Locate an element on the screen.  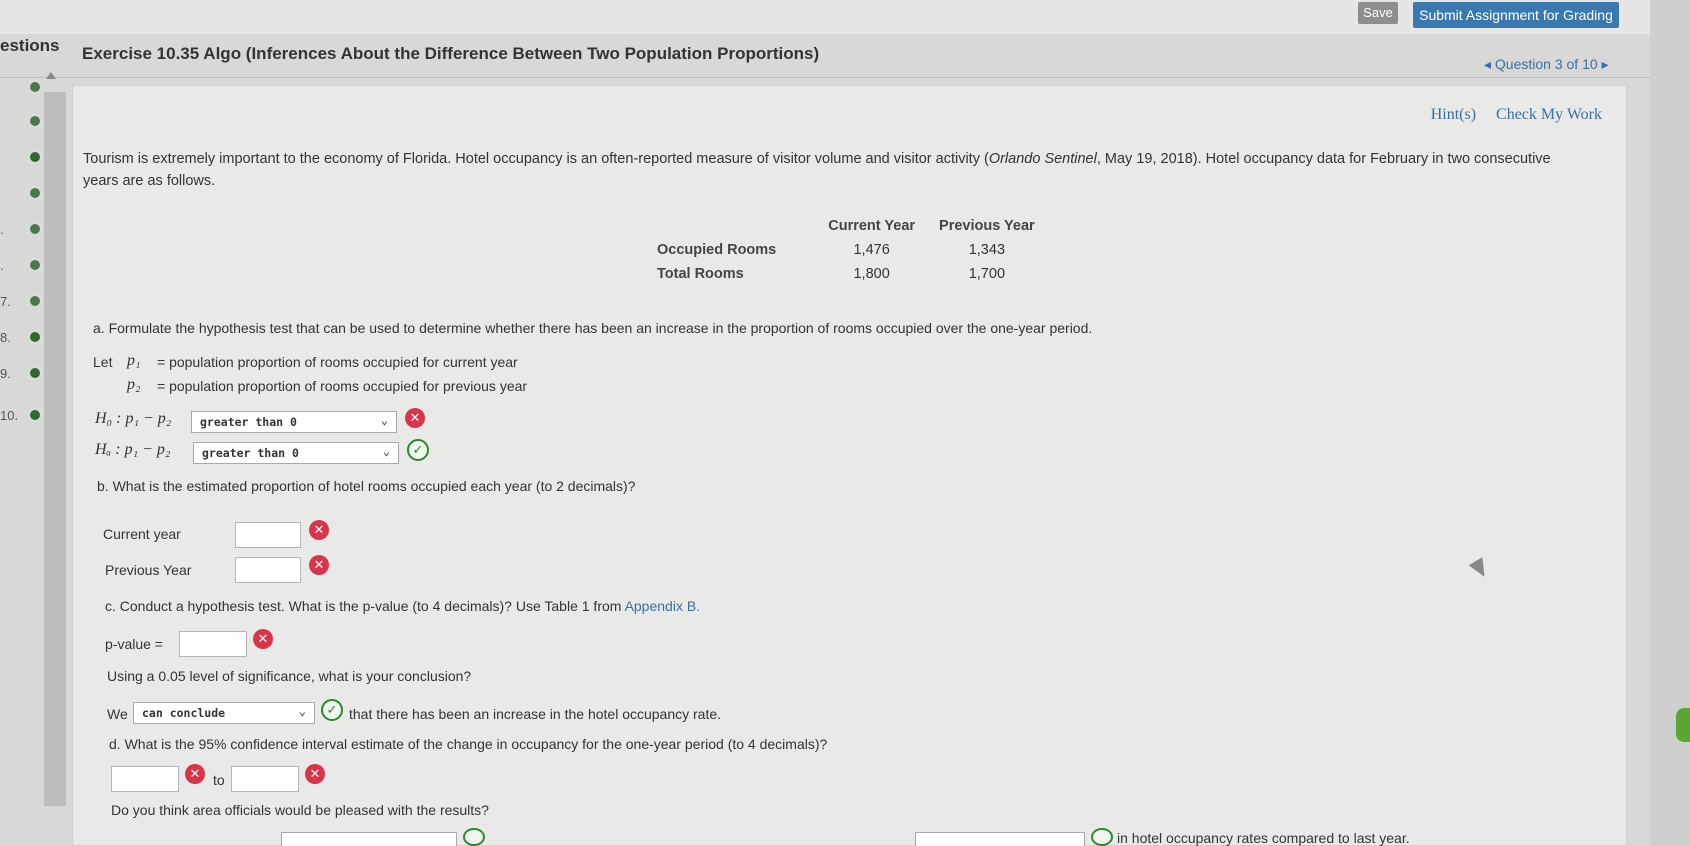
question-item: 9. is located at coordinates (30, 374).